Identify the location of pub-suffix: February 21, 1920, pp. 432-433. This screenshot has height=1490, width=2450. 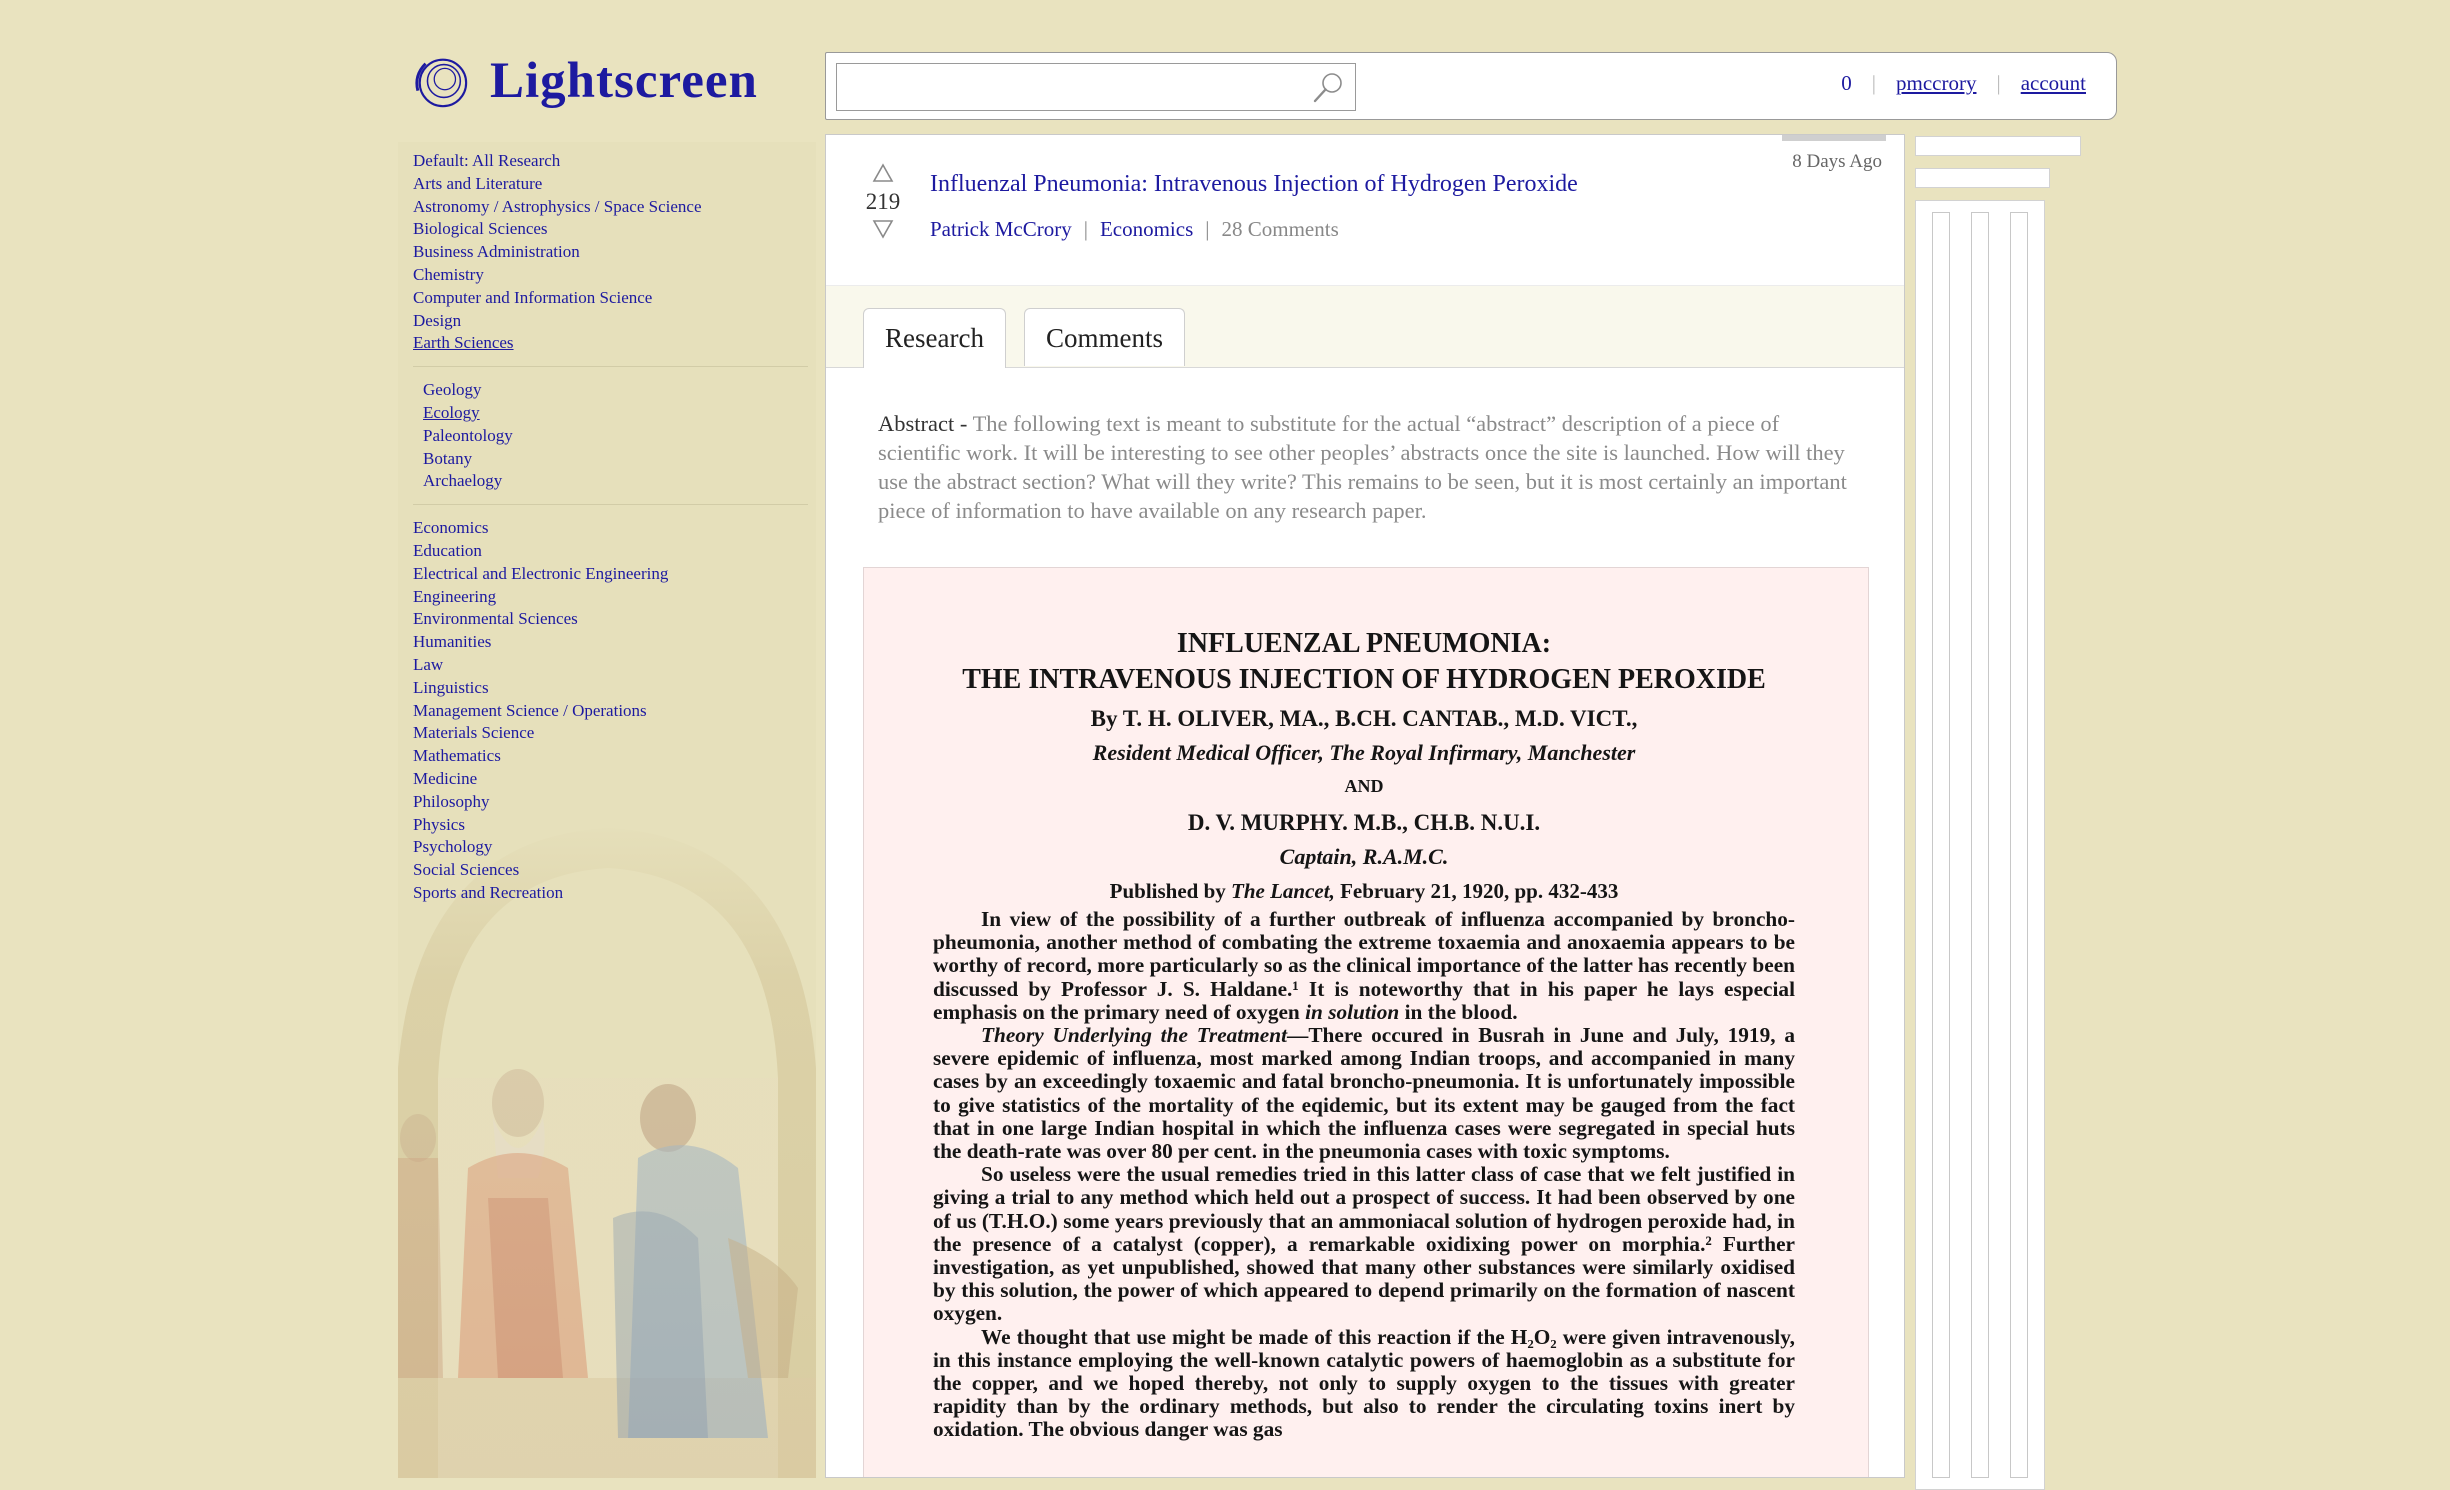
(1479, 891).